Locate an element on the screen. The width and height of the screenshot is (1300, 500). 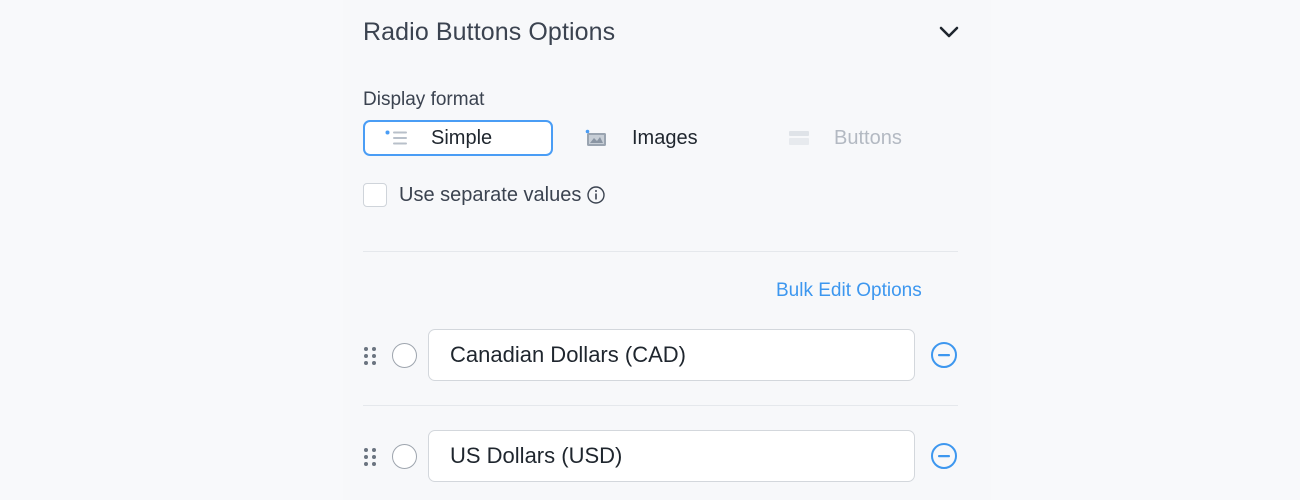
format-option-simple: Simple is located at coordinates (458, 138).